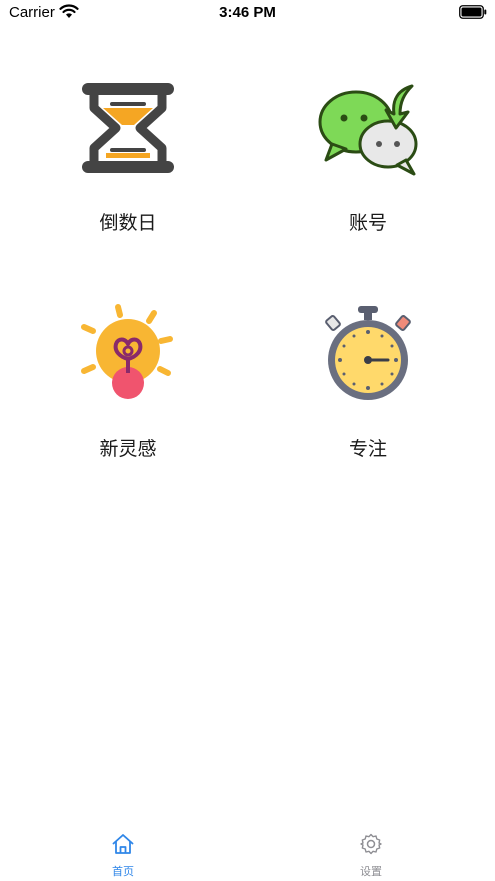 This screenshot has width=495, height=881. What do you see at coordinates (127, 351) in the screenshot?
I see `lightbulb-icon` at bounding box center [127, 351].